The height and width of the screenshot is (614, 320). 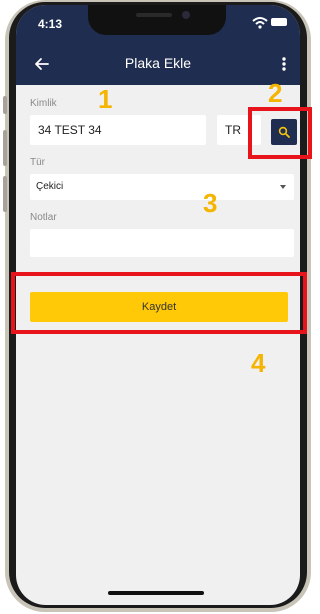 What do you see at coordinates (37, 162) in the screenshot?
I see `tur-label: Tür` at bounding box center [37, 162].